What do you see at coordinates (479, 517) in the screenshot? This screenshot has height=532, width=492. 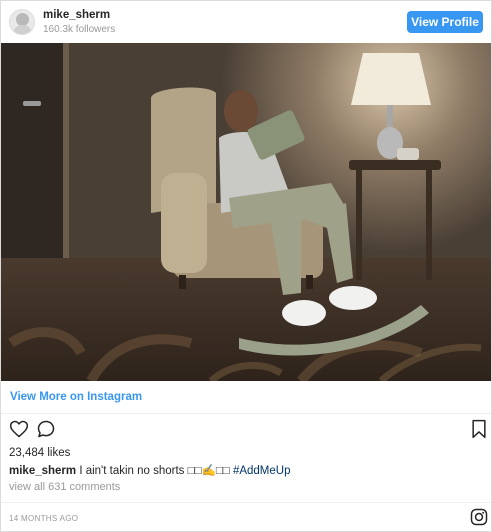 I see `instagram-logo-icon` at bounding box center [479, 517].